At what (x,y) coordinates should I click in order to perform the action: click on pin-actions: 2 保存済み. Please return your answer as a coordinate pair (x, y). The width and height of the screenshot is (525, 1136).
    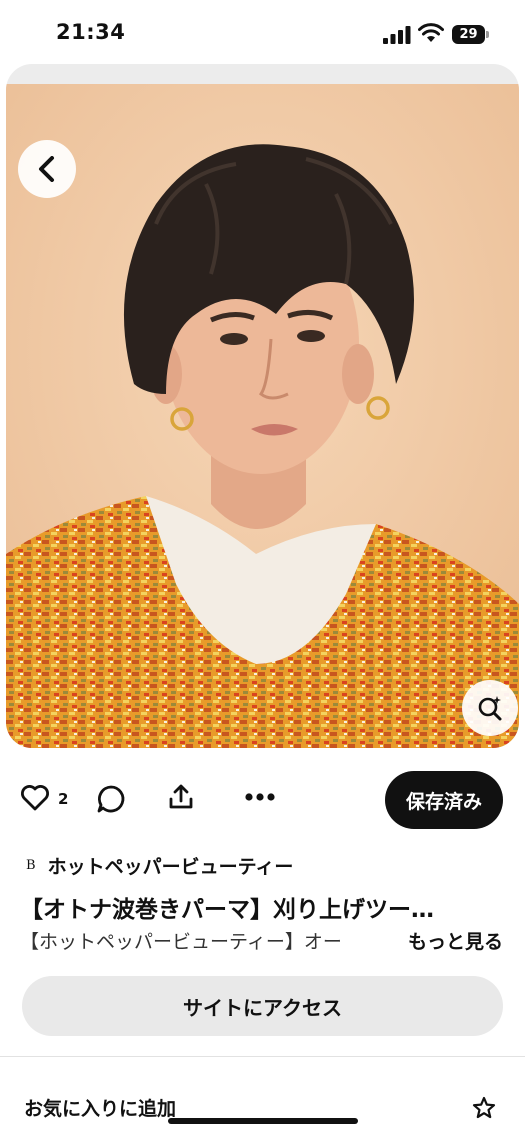
    Looking at the image, I should click on (262, 800).